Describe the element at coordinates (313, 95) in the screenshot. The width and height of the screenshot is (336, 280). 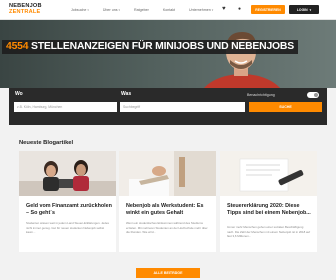
I see `notify-toggle` at that location.